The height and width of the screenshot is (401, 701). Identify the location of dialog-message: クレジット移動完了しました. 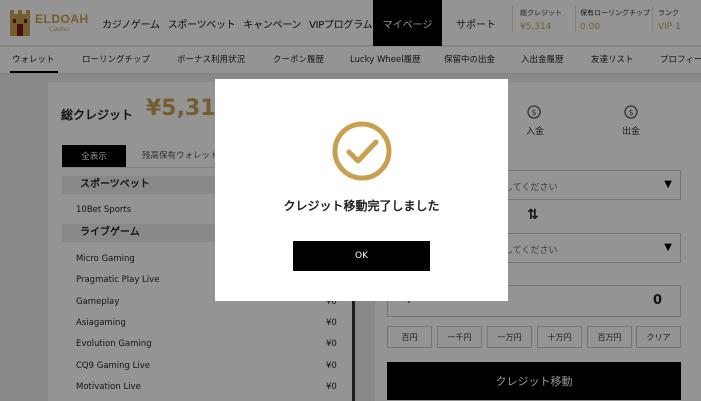
(361, 206).